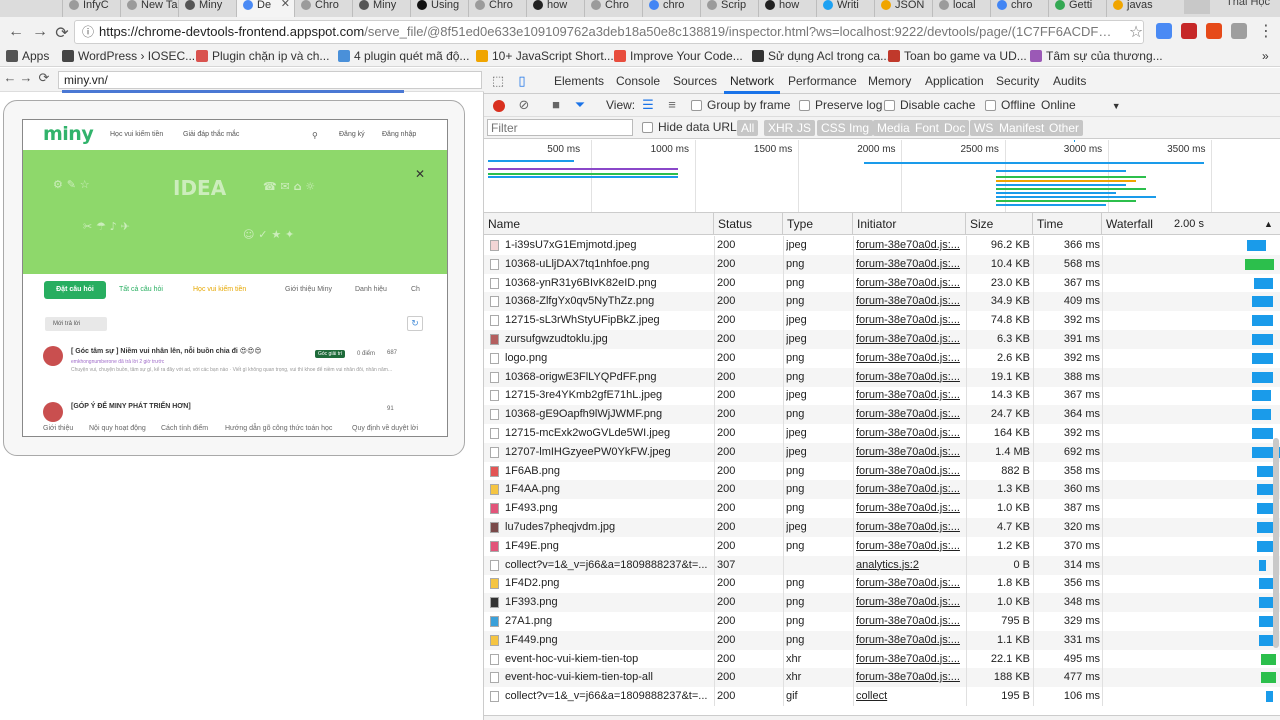 The image size is (1280, 720). What do you see at coordinates (1248, 4) in the screenshot?
I see `profile-name: Thai Học` at bounding box center [1248, 4].